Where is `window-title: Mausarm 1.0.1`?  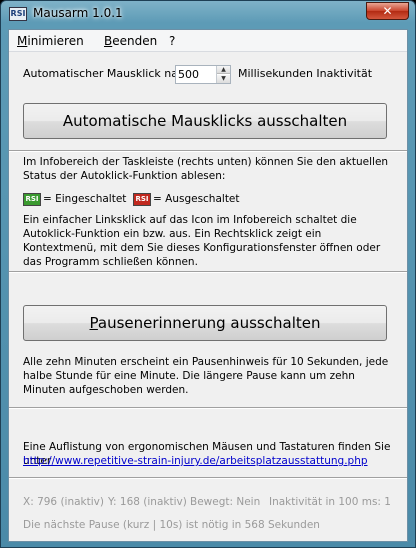
window-title: Mausarm 1.0.1 is located at coordinates (78, 13).